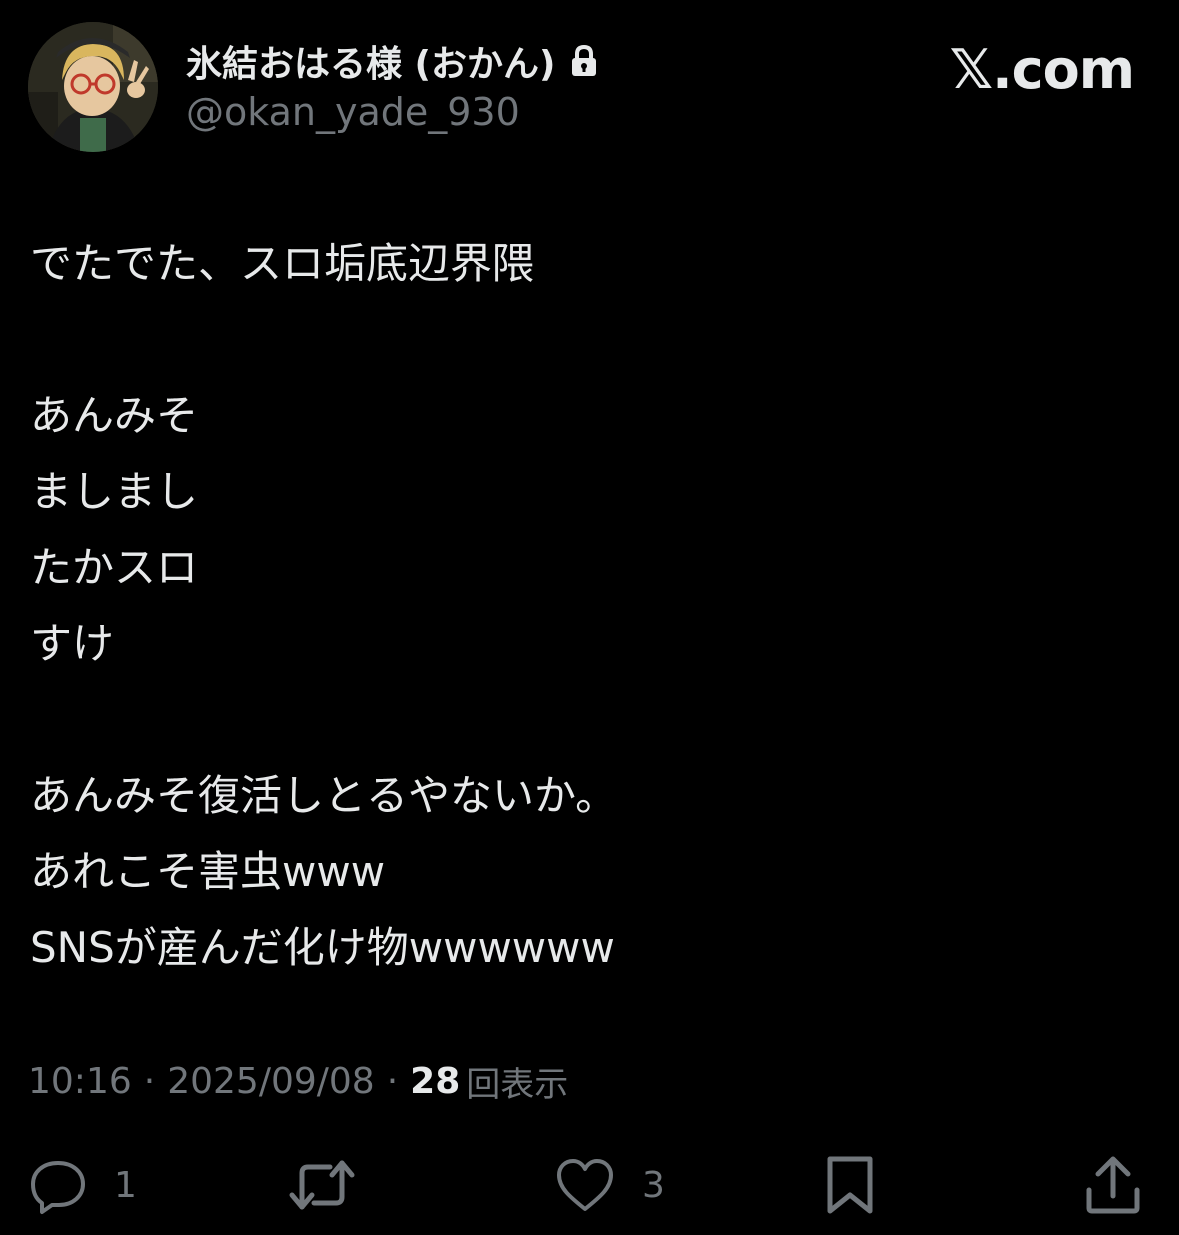 The image size is (1179, 1235). I want to click on like-button: 3, so click(609, 1185).